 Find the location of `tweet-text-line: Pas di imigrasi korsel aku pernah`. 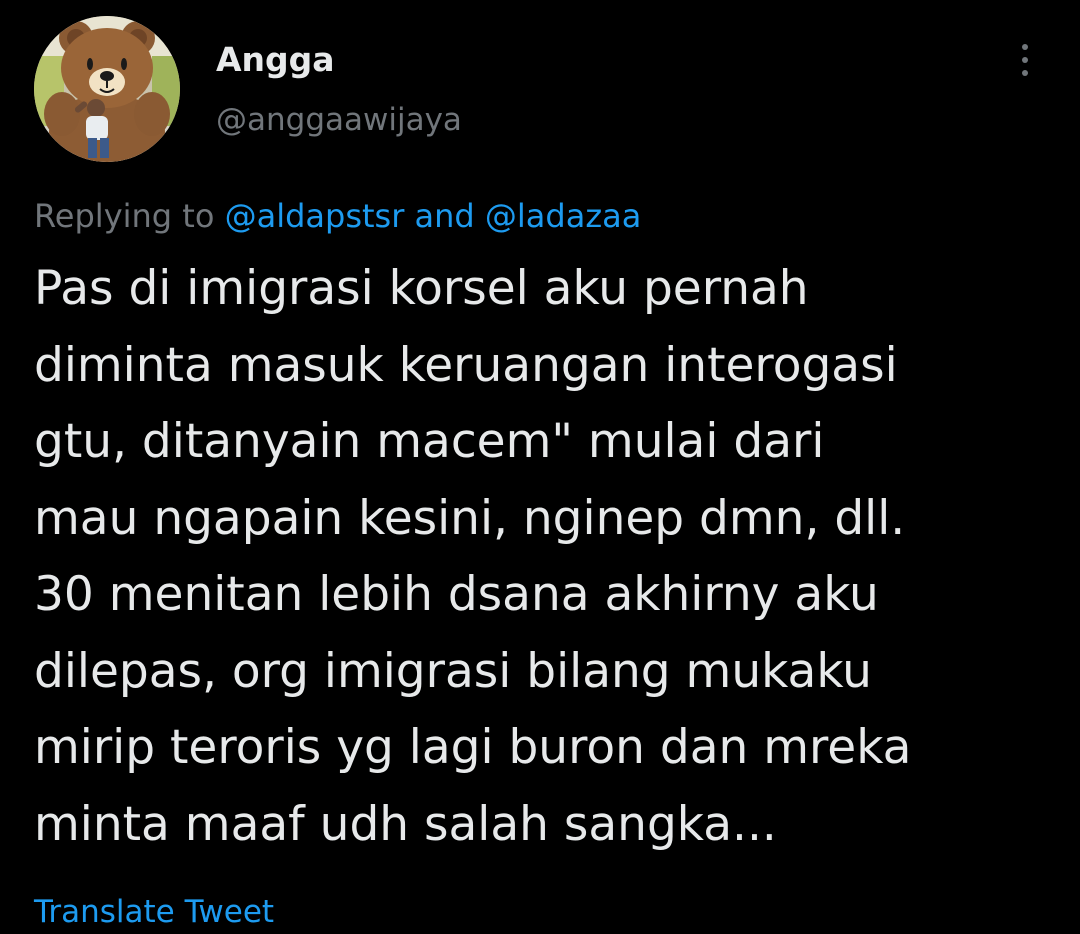

tweet-text-line: Pas di imigrasi korsel aku pernah is located at coordinates (421, 288).